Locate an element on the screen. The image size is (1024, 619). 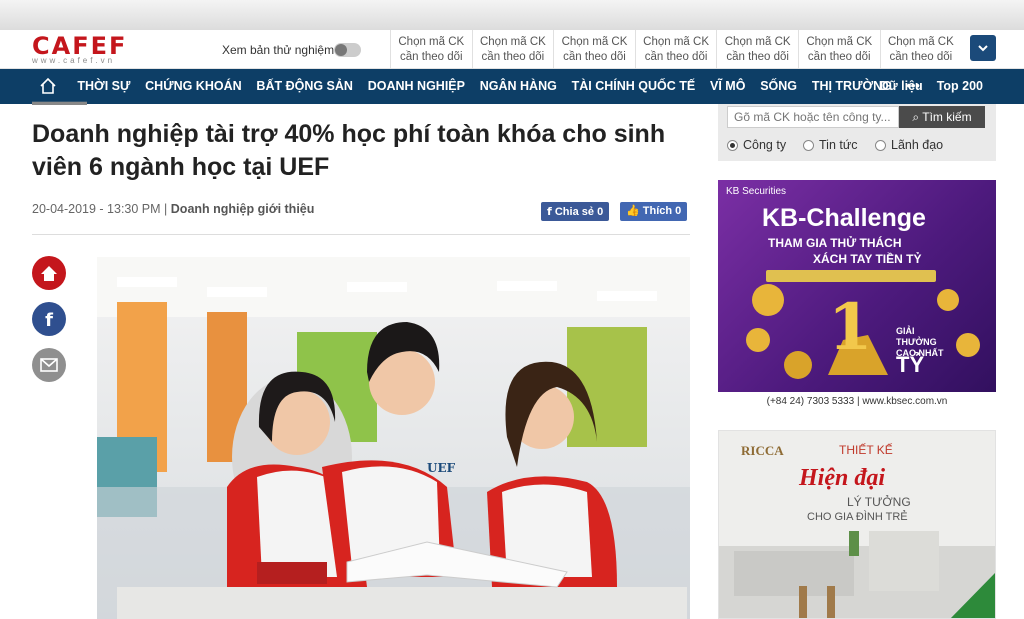
radio-lanh-dao: Lãnh đạo is located at coordinates (909, 145).